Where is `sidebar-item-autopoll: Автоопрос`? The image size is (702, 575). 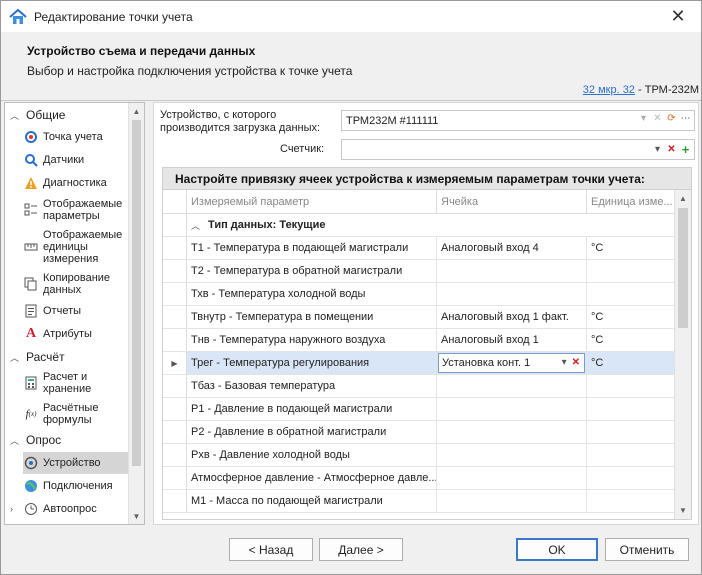
sidebar-item-autopoll: Автоопрос is located at coordinates (76, 509).